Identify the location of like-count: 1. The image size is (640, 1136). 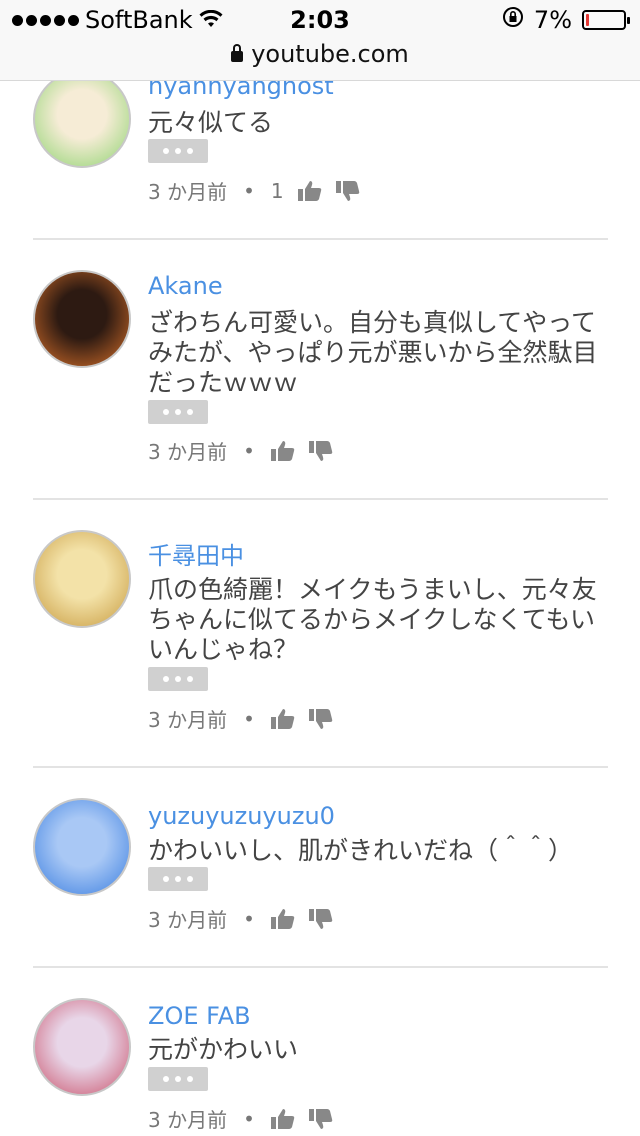
(277, 190).